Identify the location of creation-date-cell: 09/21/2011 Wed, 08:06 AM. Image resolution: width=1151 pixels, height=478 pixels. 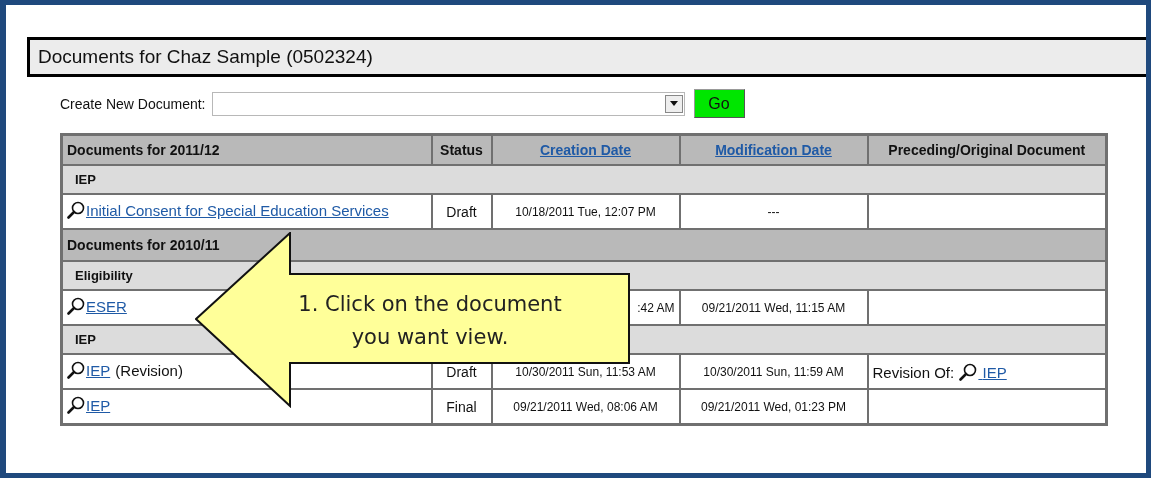
(585, 407).